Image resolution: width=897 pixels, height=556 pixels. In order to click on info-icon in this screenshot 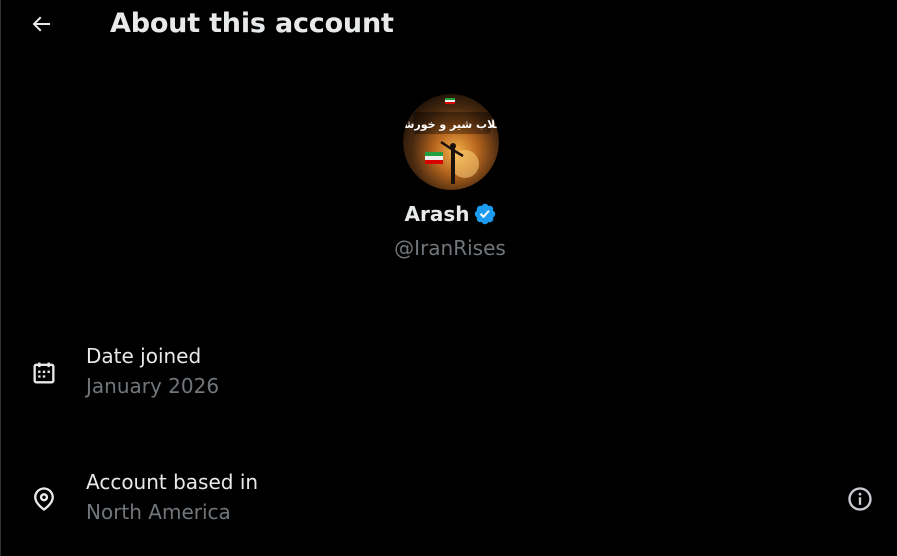, I will do `click(860, 499)`.